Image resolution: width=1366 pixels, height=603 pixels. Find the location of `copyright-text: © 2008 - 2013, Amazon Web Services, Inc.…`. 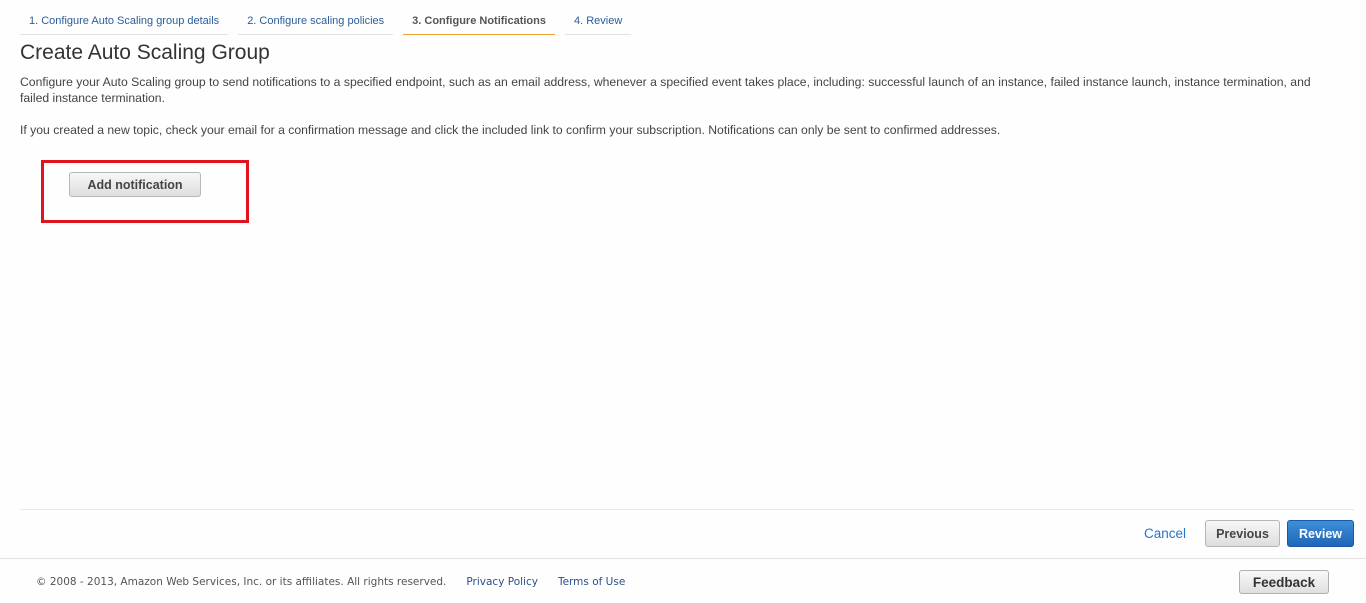

copyright-text: © 2008 - 2013, Amazon Web Services, Inc.… is located at coordinates (241, 582).